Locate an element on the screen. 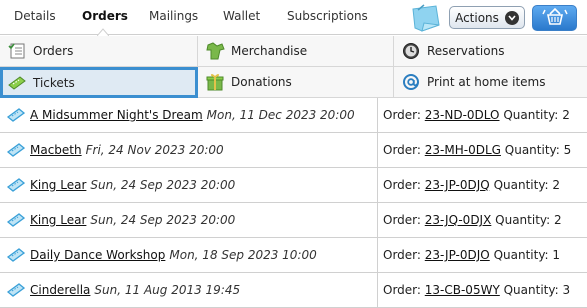  category-reservations: Reservations is located at coordinates (490, 51).